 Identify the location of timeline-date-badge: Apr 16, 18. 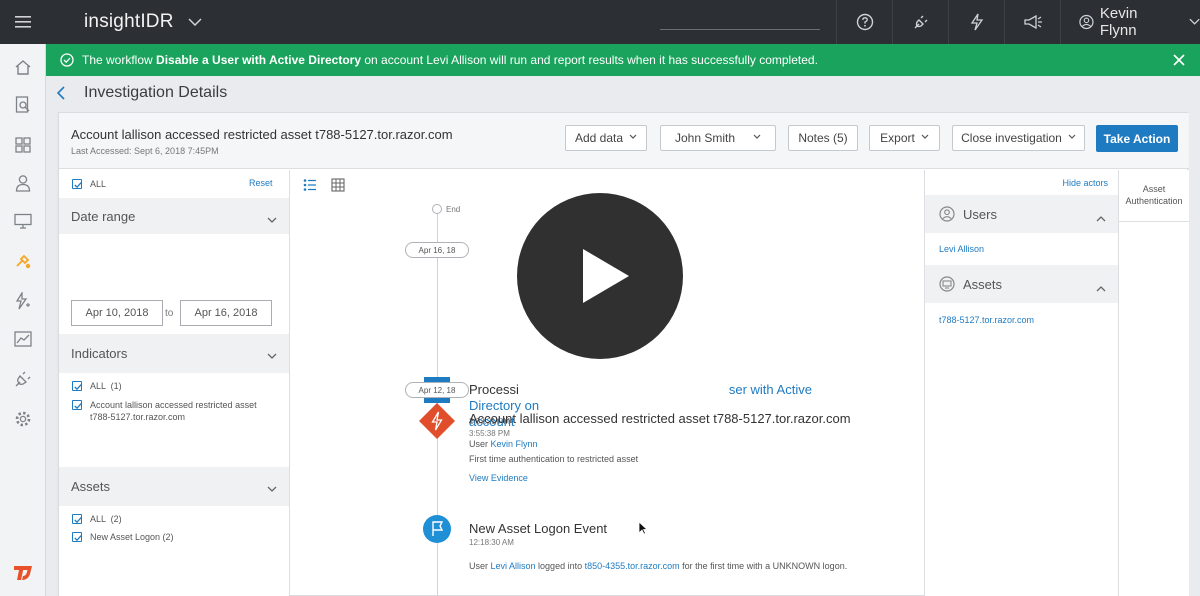
(437, 250).